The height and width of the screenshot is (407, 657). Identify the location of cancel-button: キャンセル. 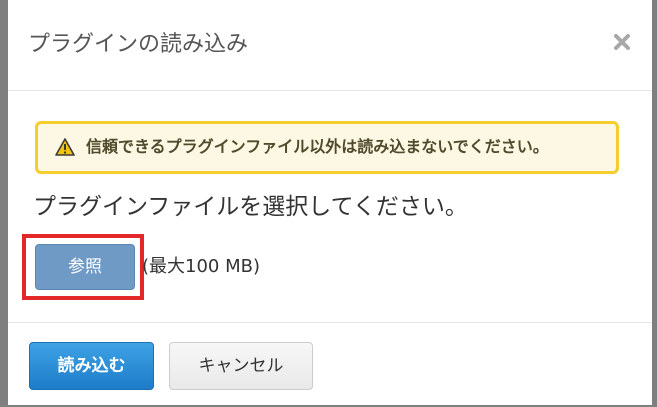
(241, 366).